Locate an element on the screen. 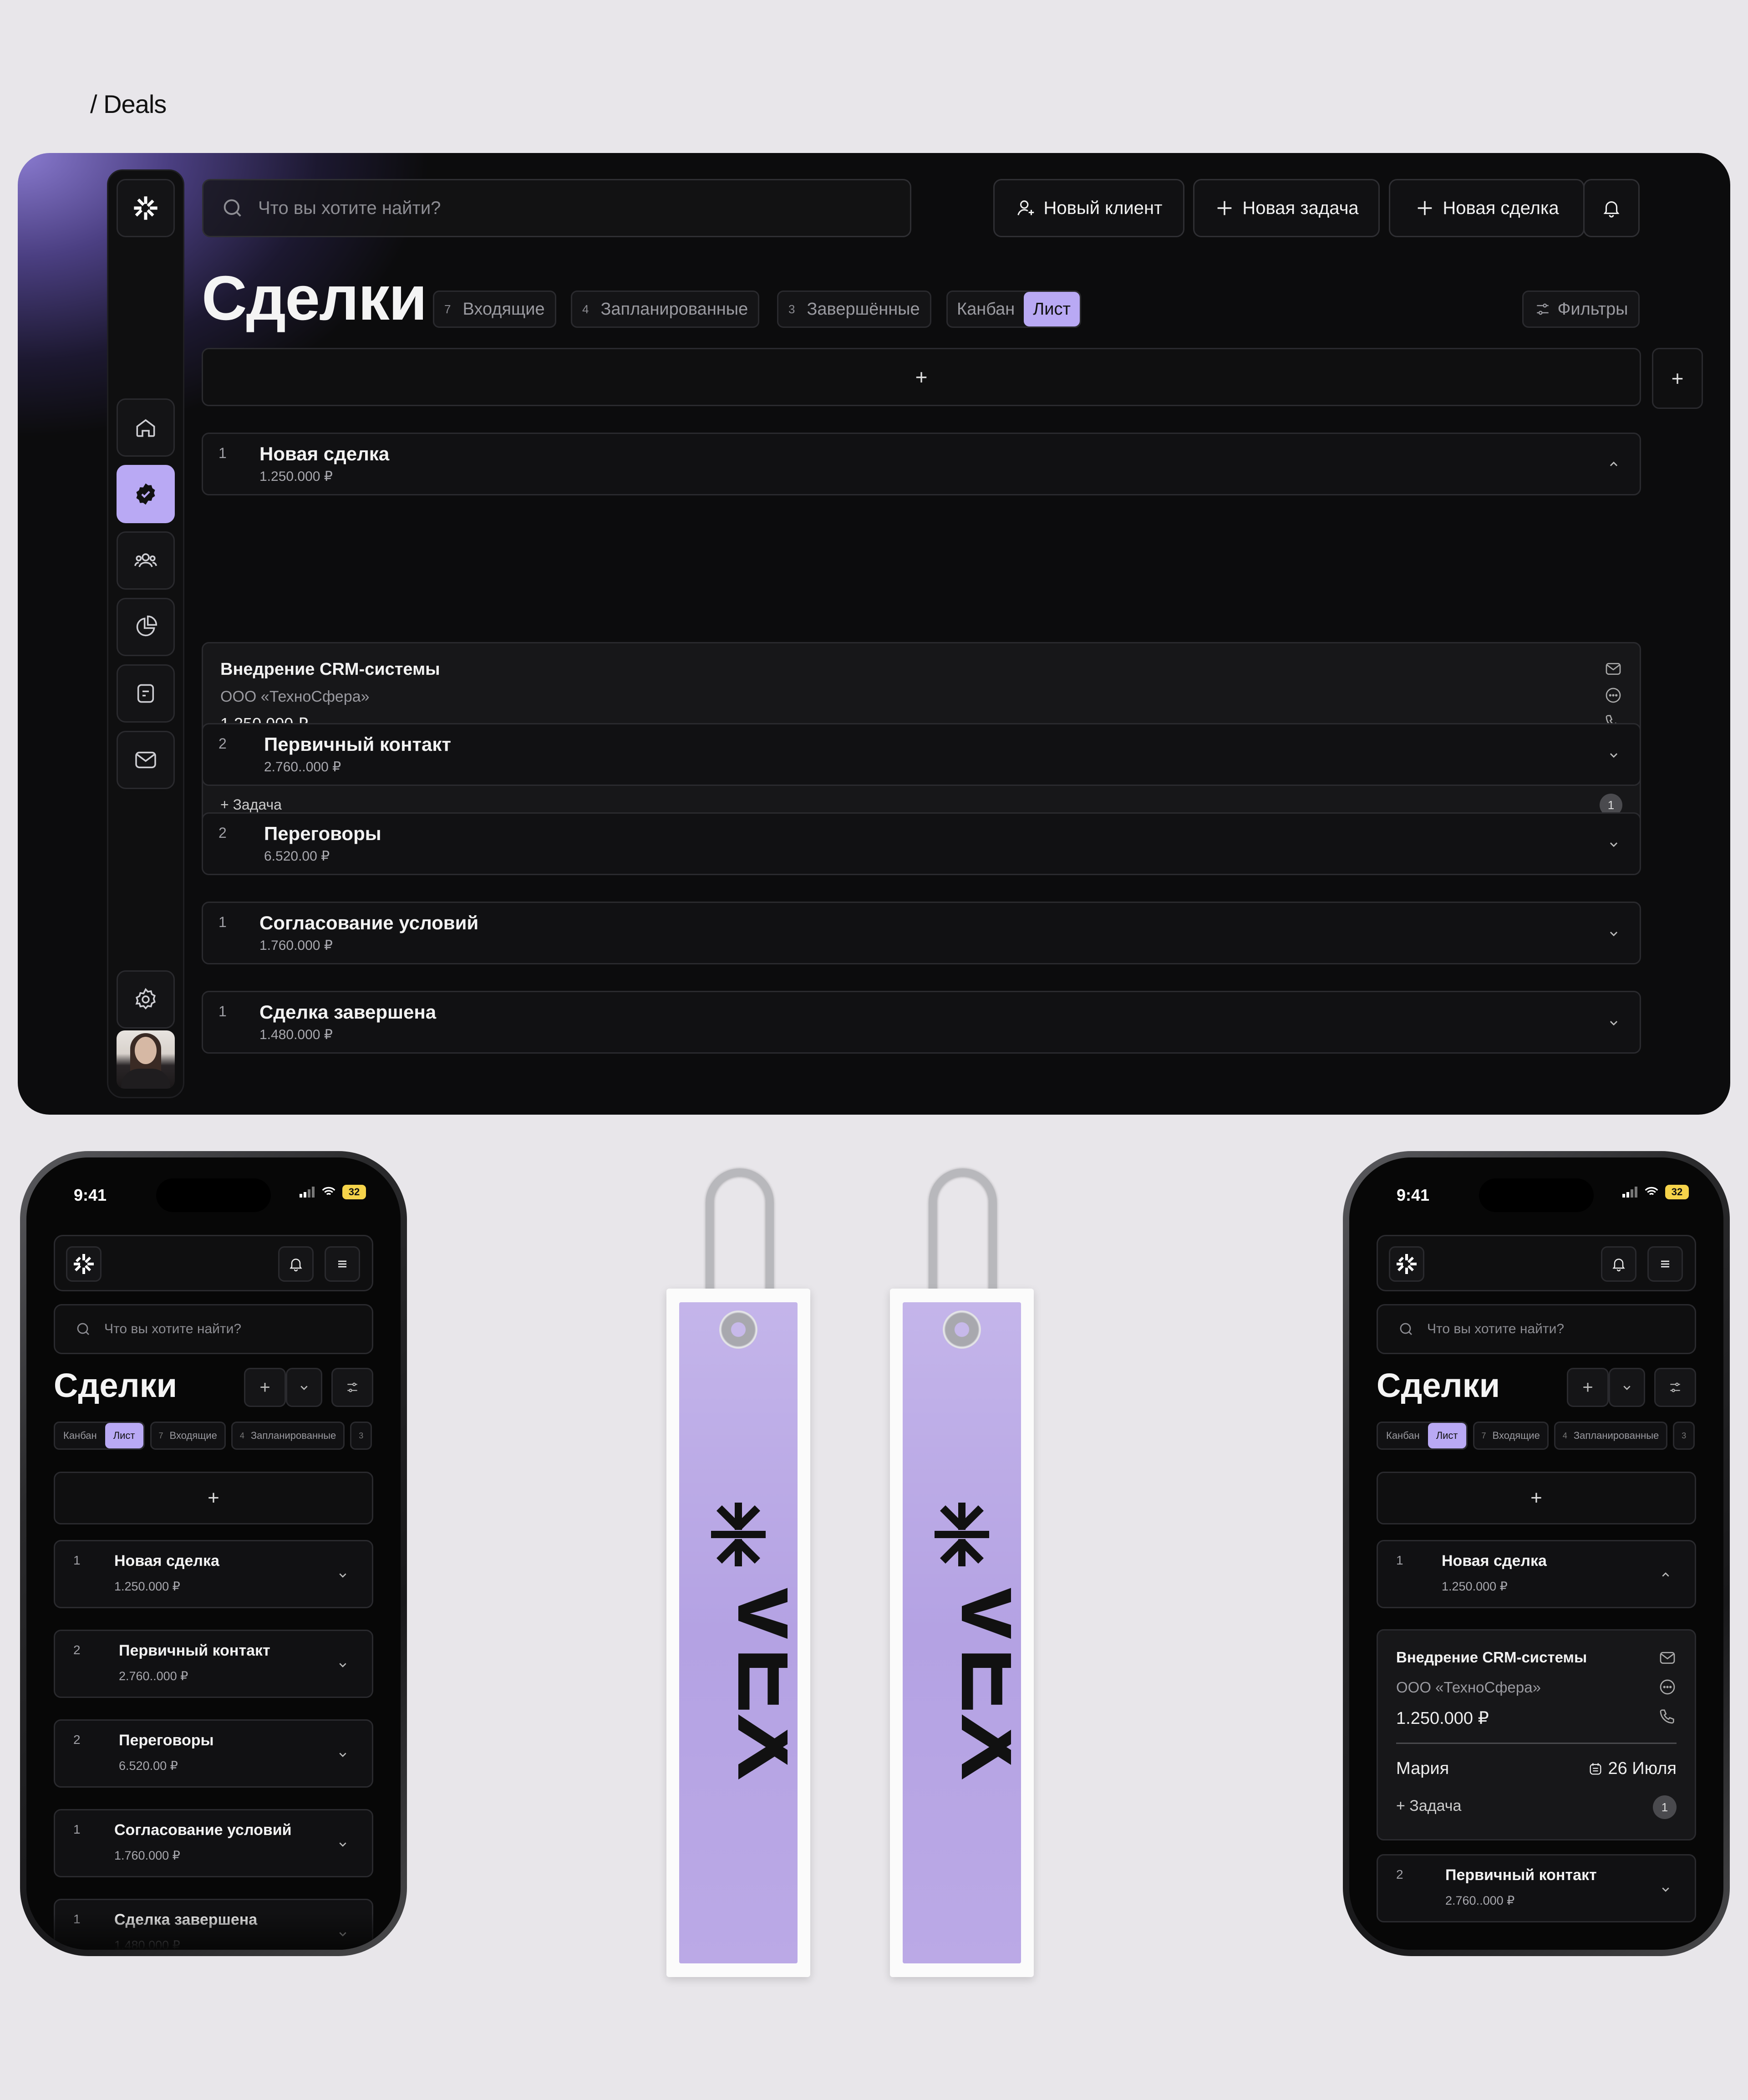  status-time: 9:41 is located at coordinates (1413, 1195).